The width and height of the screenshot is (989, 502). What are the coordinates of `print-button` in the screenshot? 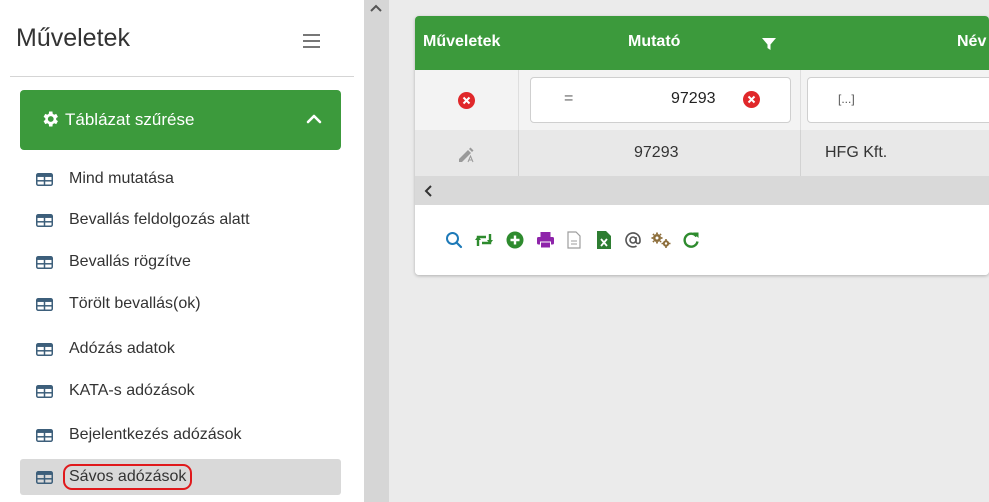 It's located at (545, 240).